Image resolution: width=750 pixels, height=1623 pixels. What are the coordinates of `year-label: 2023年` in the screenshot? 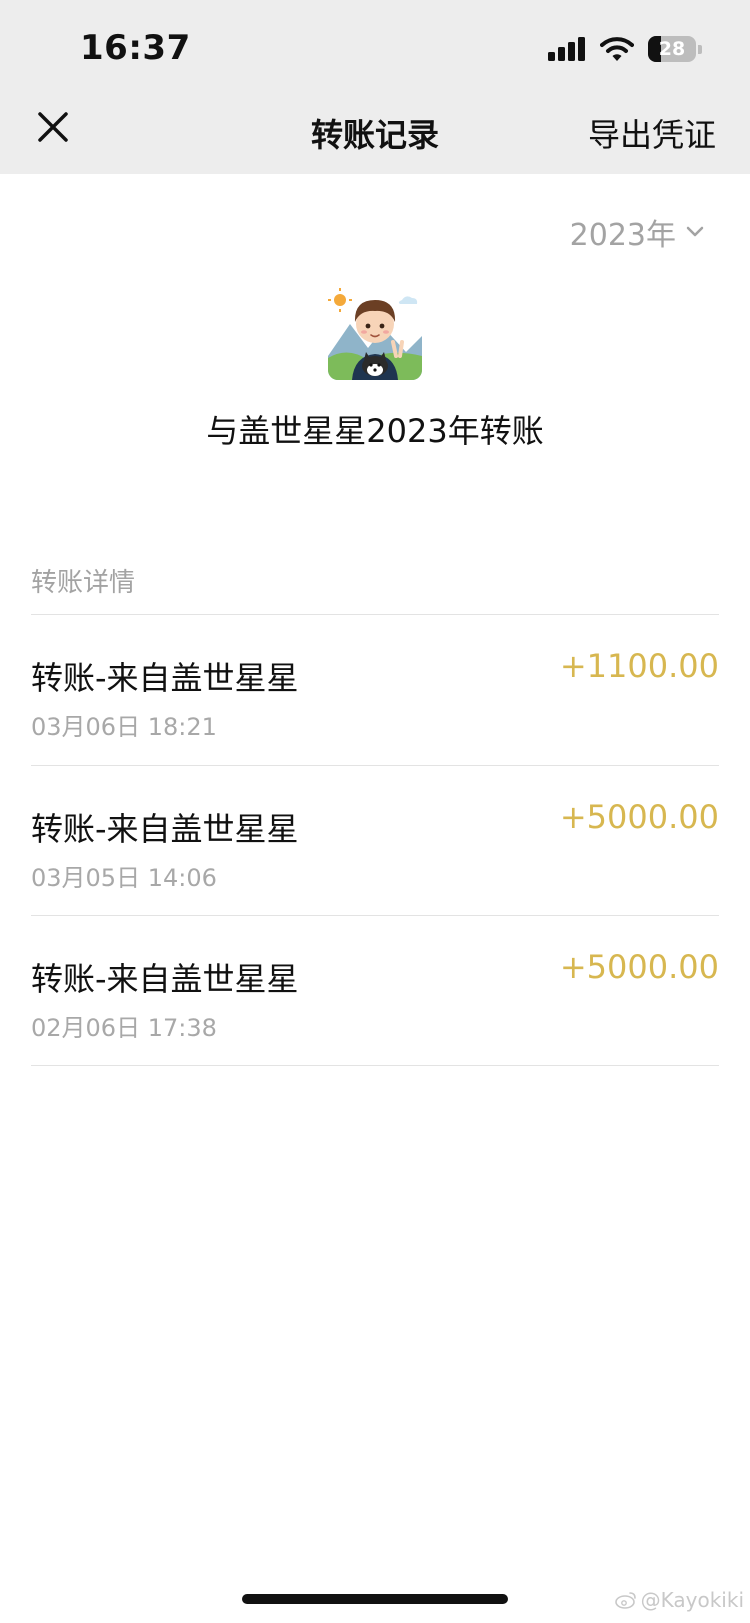 It's located at (622, 235).